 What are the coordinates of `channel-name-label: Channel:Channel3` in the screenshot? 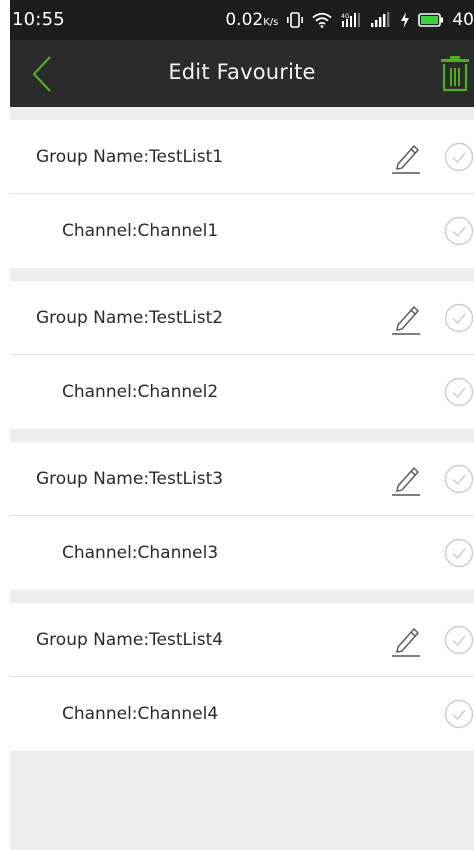 It's located at (140, 553).